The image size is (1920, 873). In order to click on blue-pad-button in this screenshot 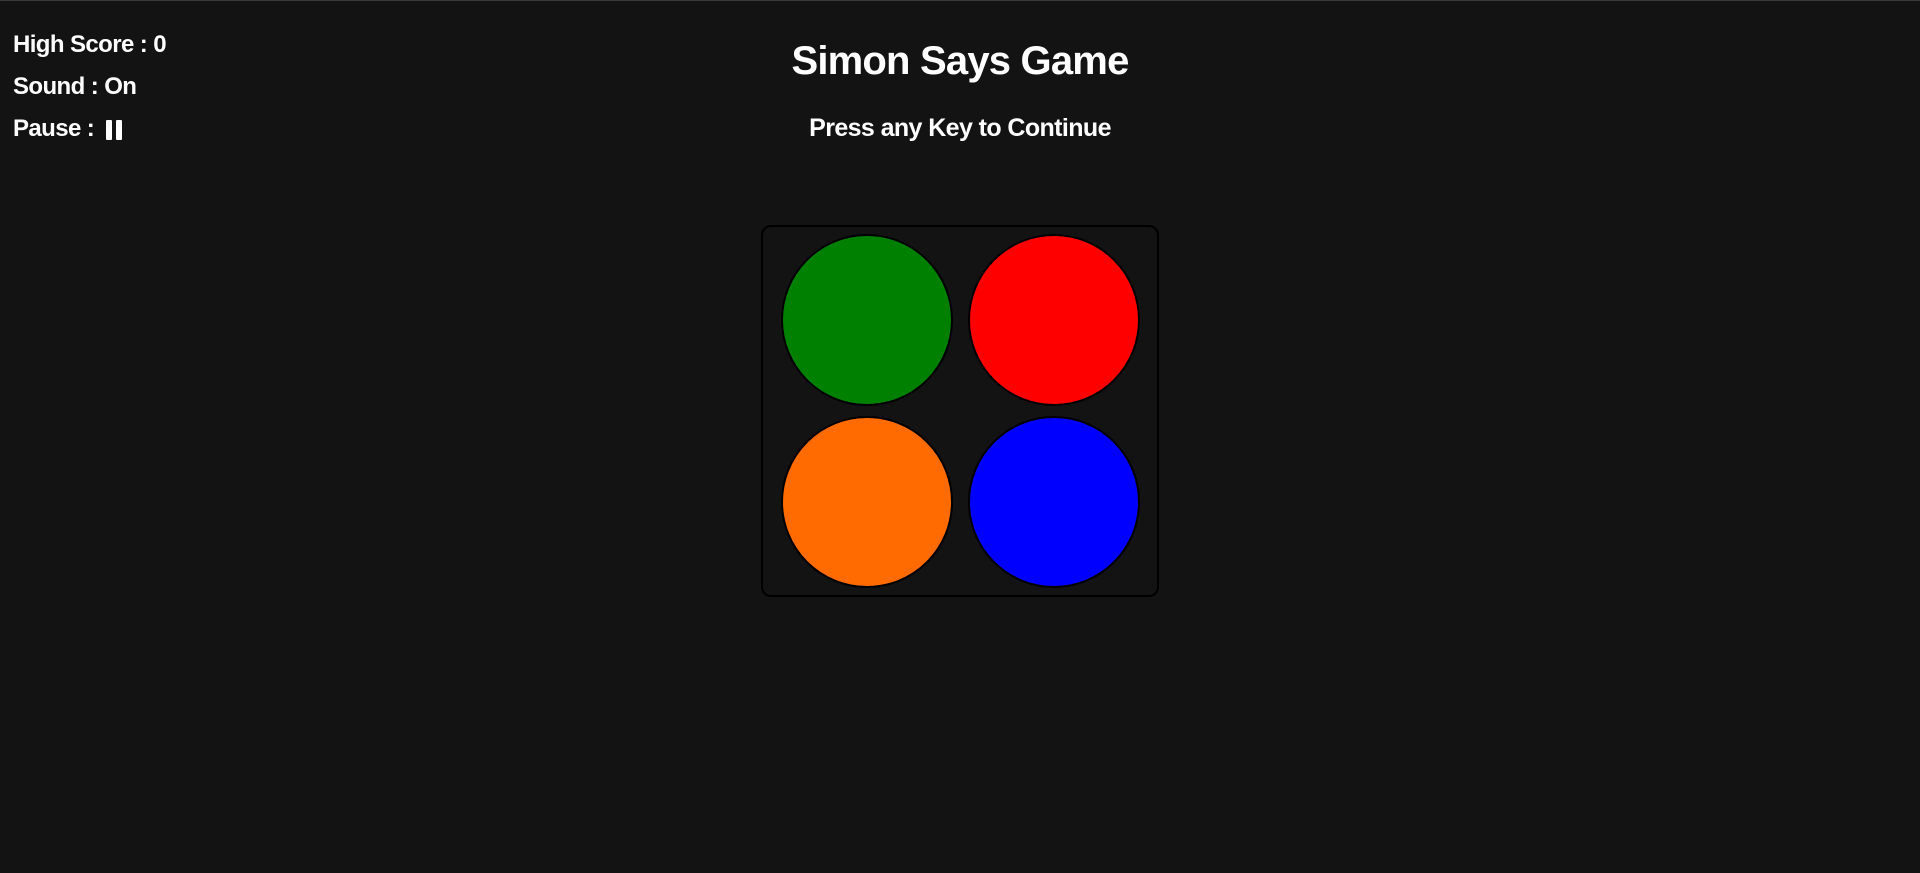, I will do `click(1054, 502)`.